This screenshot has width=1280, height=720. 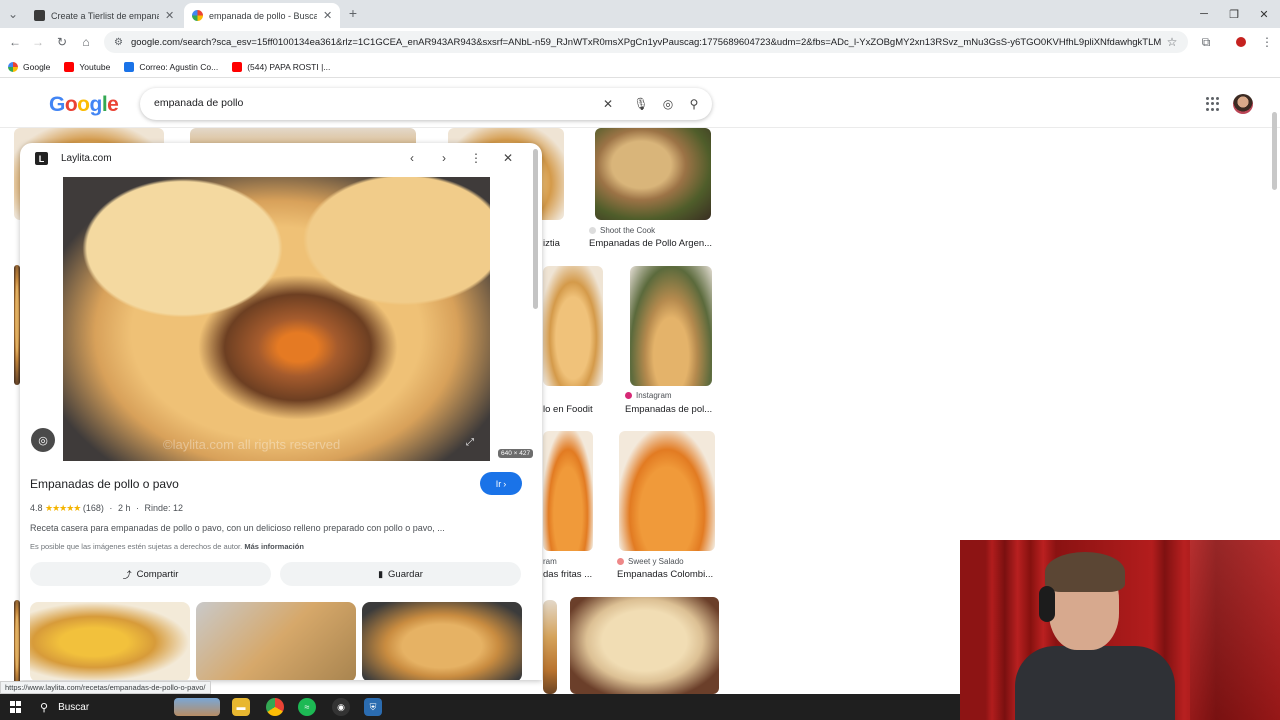 I want to click on back-icon: ←, so click(x=15, y=42).